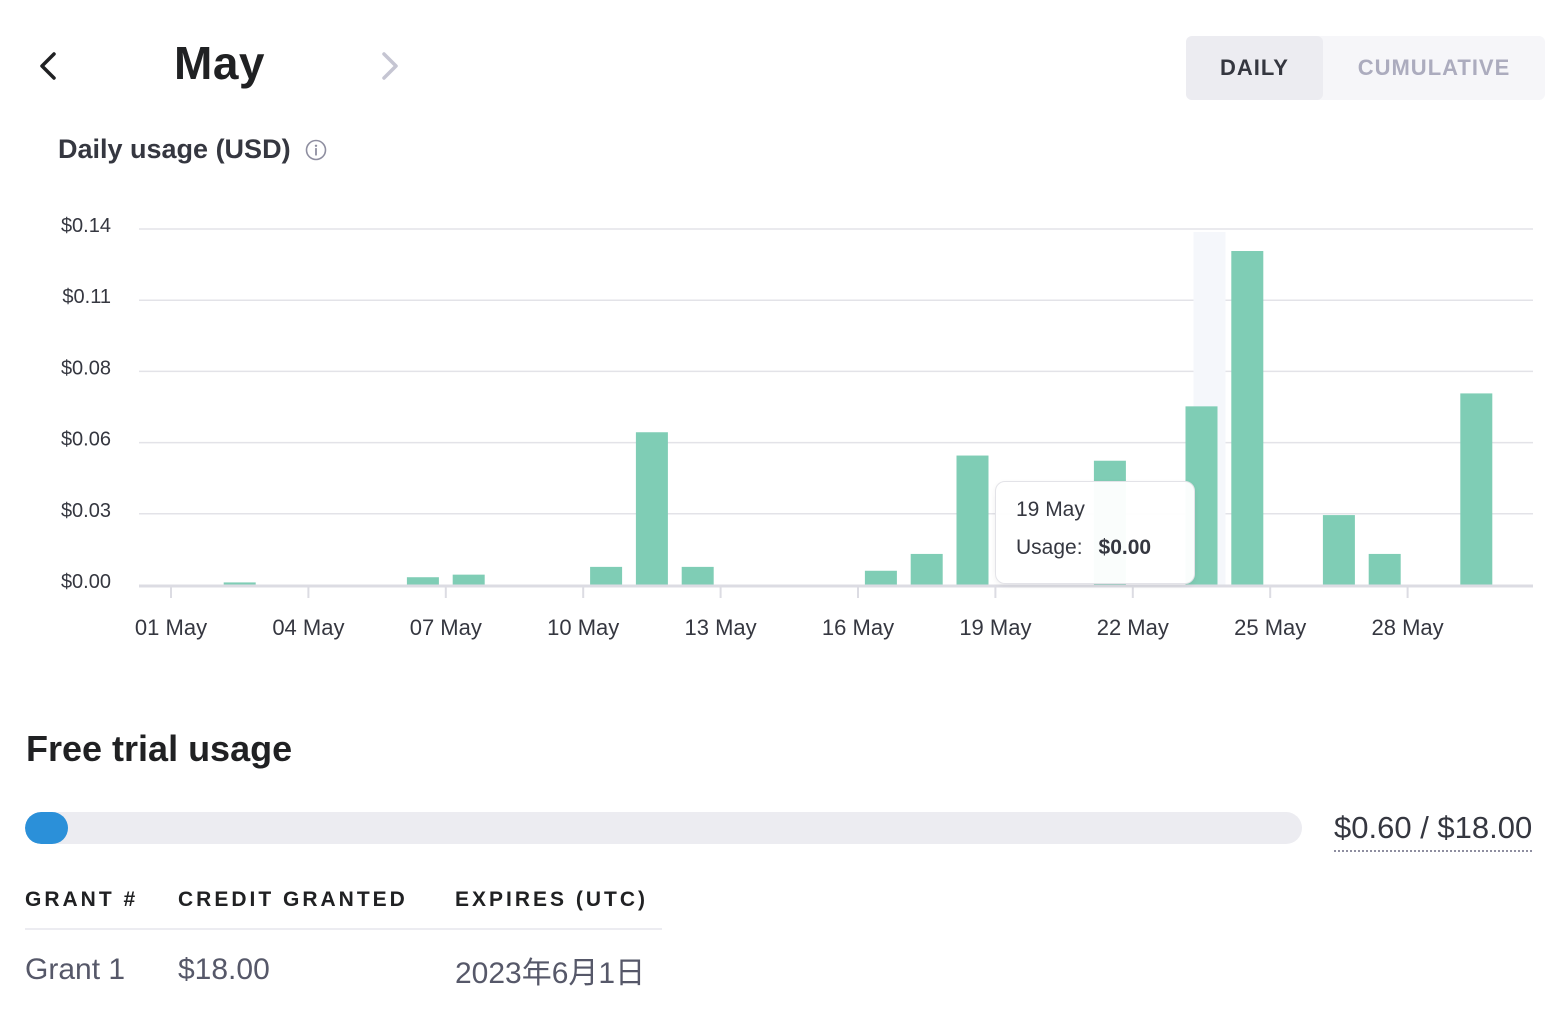 Image resolution: width=1566 pixels, height=1013 pixels. What do you see at coordinates (1408, 627) in the screenshot?
I see `x-tick-label: 28 May` at bounding box center [1408, 627].